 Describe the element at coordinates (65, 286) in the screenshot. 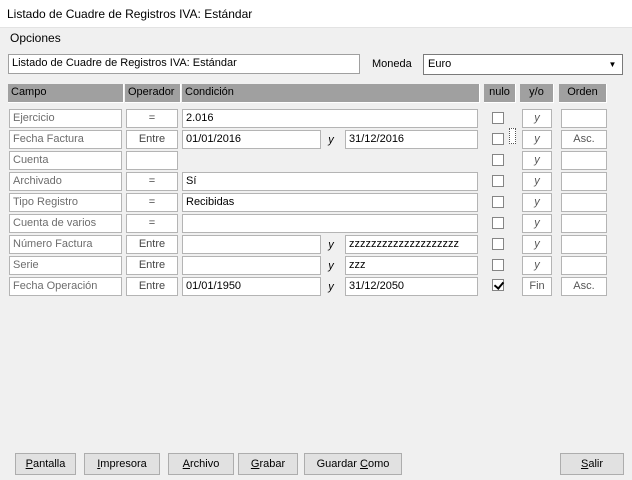

I see `row-campo: Fecha Operación` at that location.